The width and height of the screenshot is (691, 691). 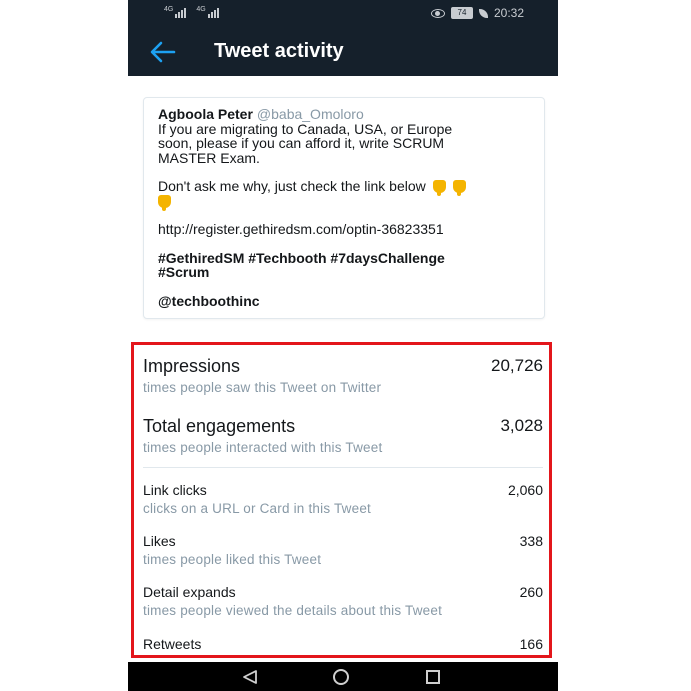 I want to click on metric-label: Impressions, so click(x=192, y=366).